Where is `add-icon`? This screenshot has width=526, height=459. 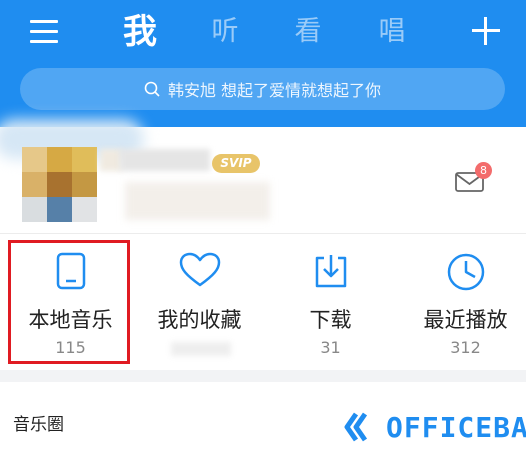 add-icon is located at coordinates (486, 31).